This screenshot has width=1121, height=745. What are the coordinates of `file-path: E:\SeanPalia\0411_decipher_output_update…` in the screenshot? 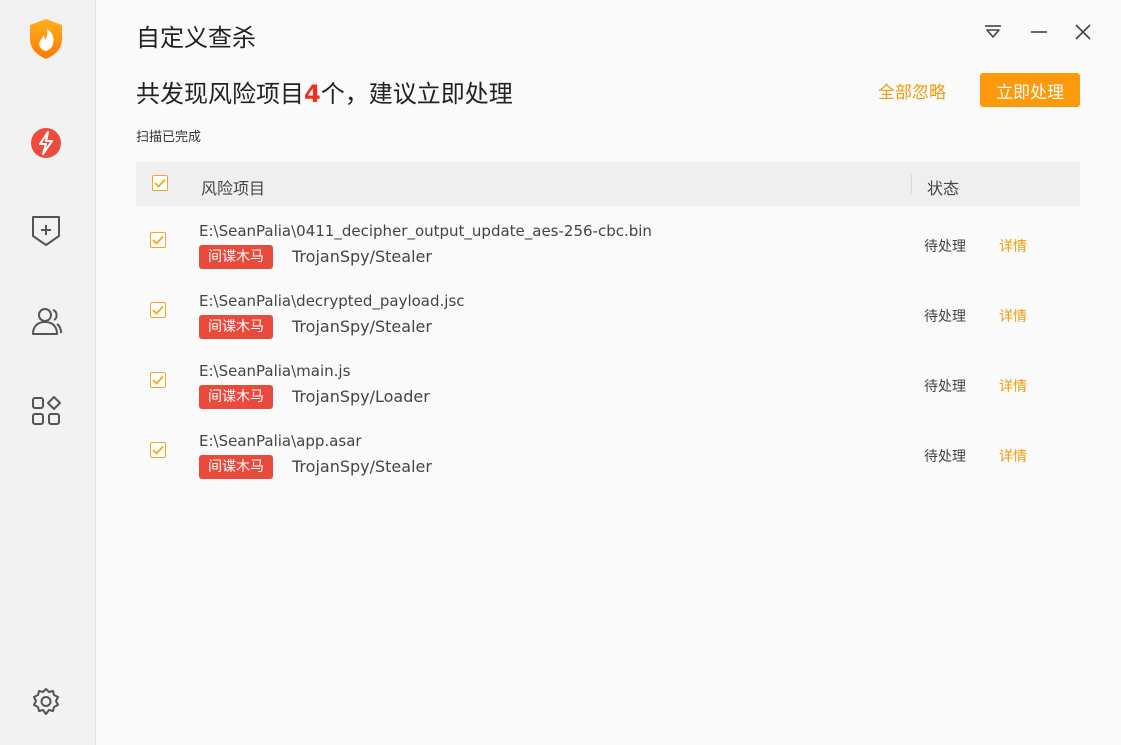 It's located at (425, 231).